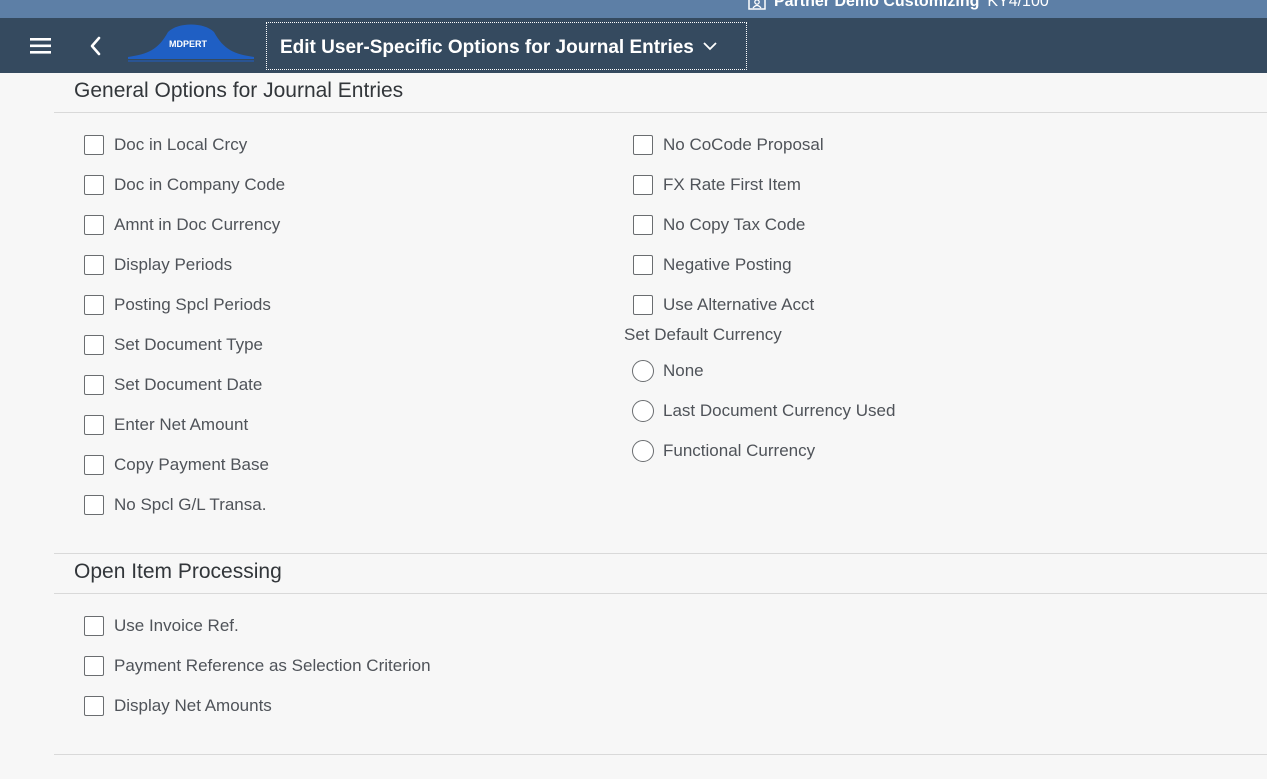  What do you see at coordinates (739, 304) in the screenshot?
I see `checkbox-label: Use Alternative Acct` at bounding box center [739, 304].